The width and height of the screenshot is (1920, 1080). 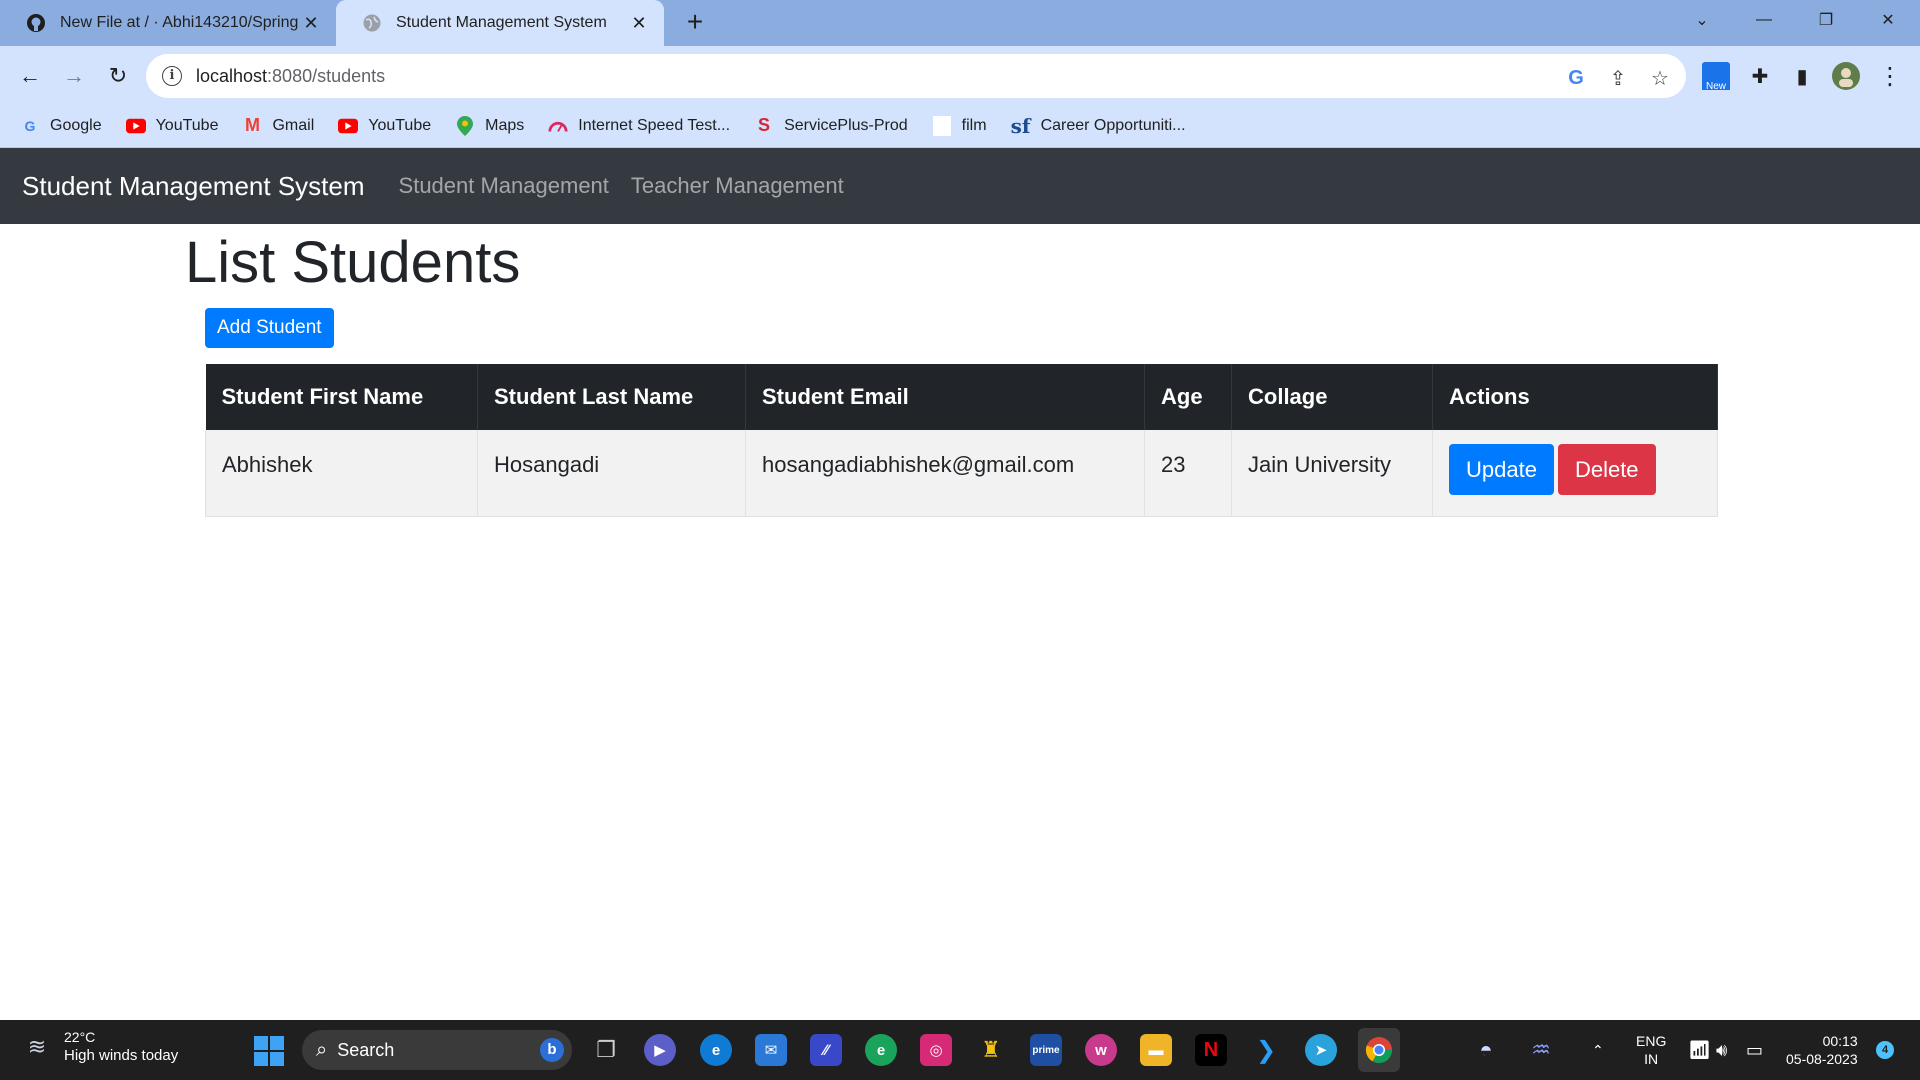 What do you see at coordinates (991, 1050) in the screenshot?
I see `game-app-icon: ♜` at bounding box center [991, 1050].